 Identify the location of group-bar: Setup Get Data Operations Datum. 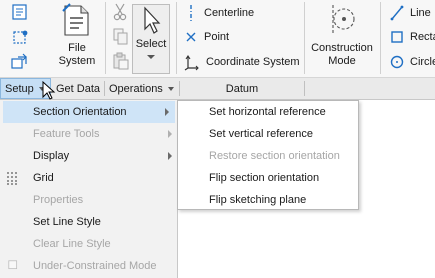
(217, 89).